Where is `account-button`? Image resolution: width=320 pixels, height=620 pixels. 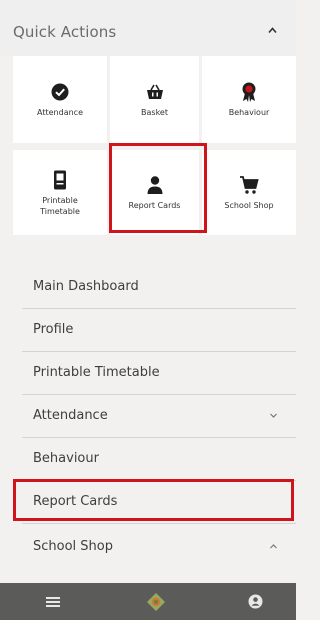
account-button is located at coordinates (255, 601).